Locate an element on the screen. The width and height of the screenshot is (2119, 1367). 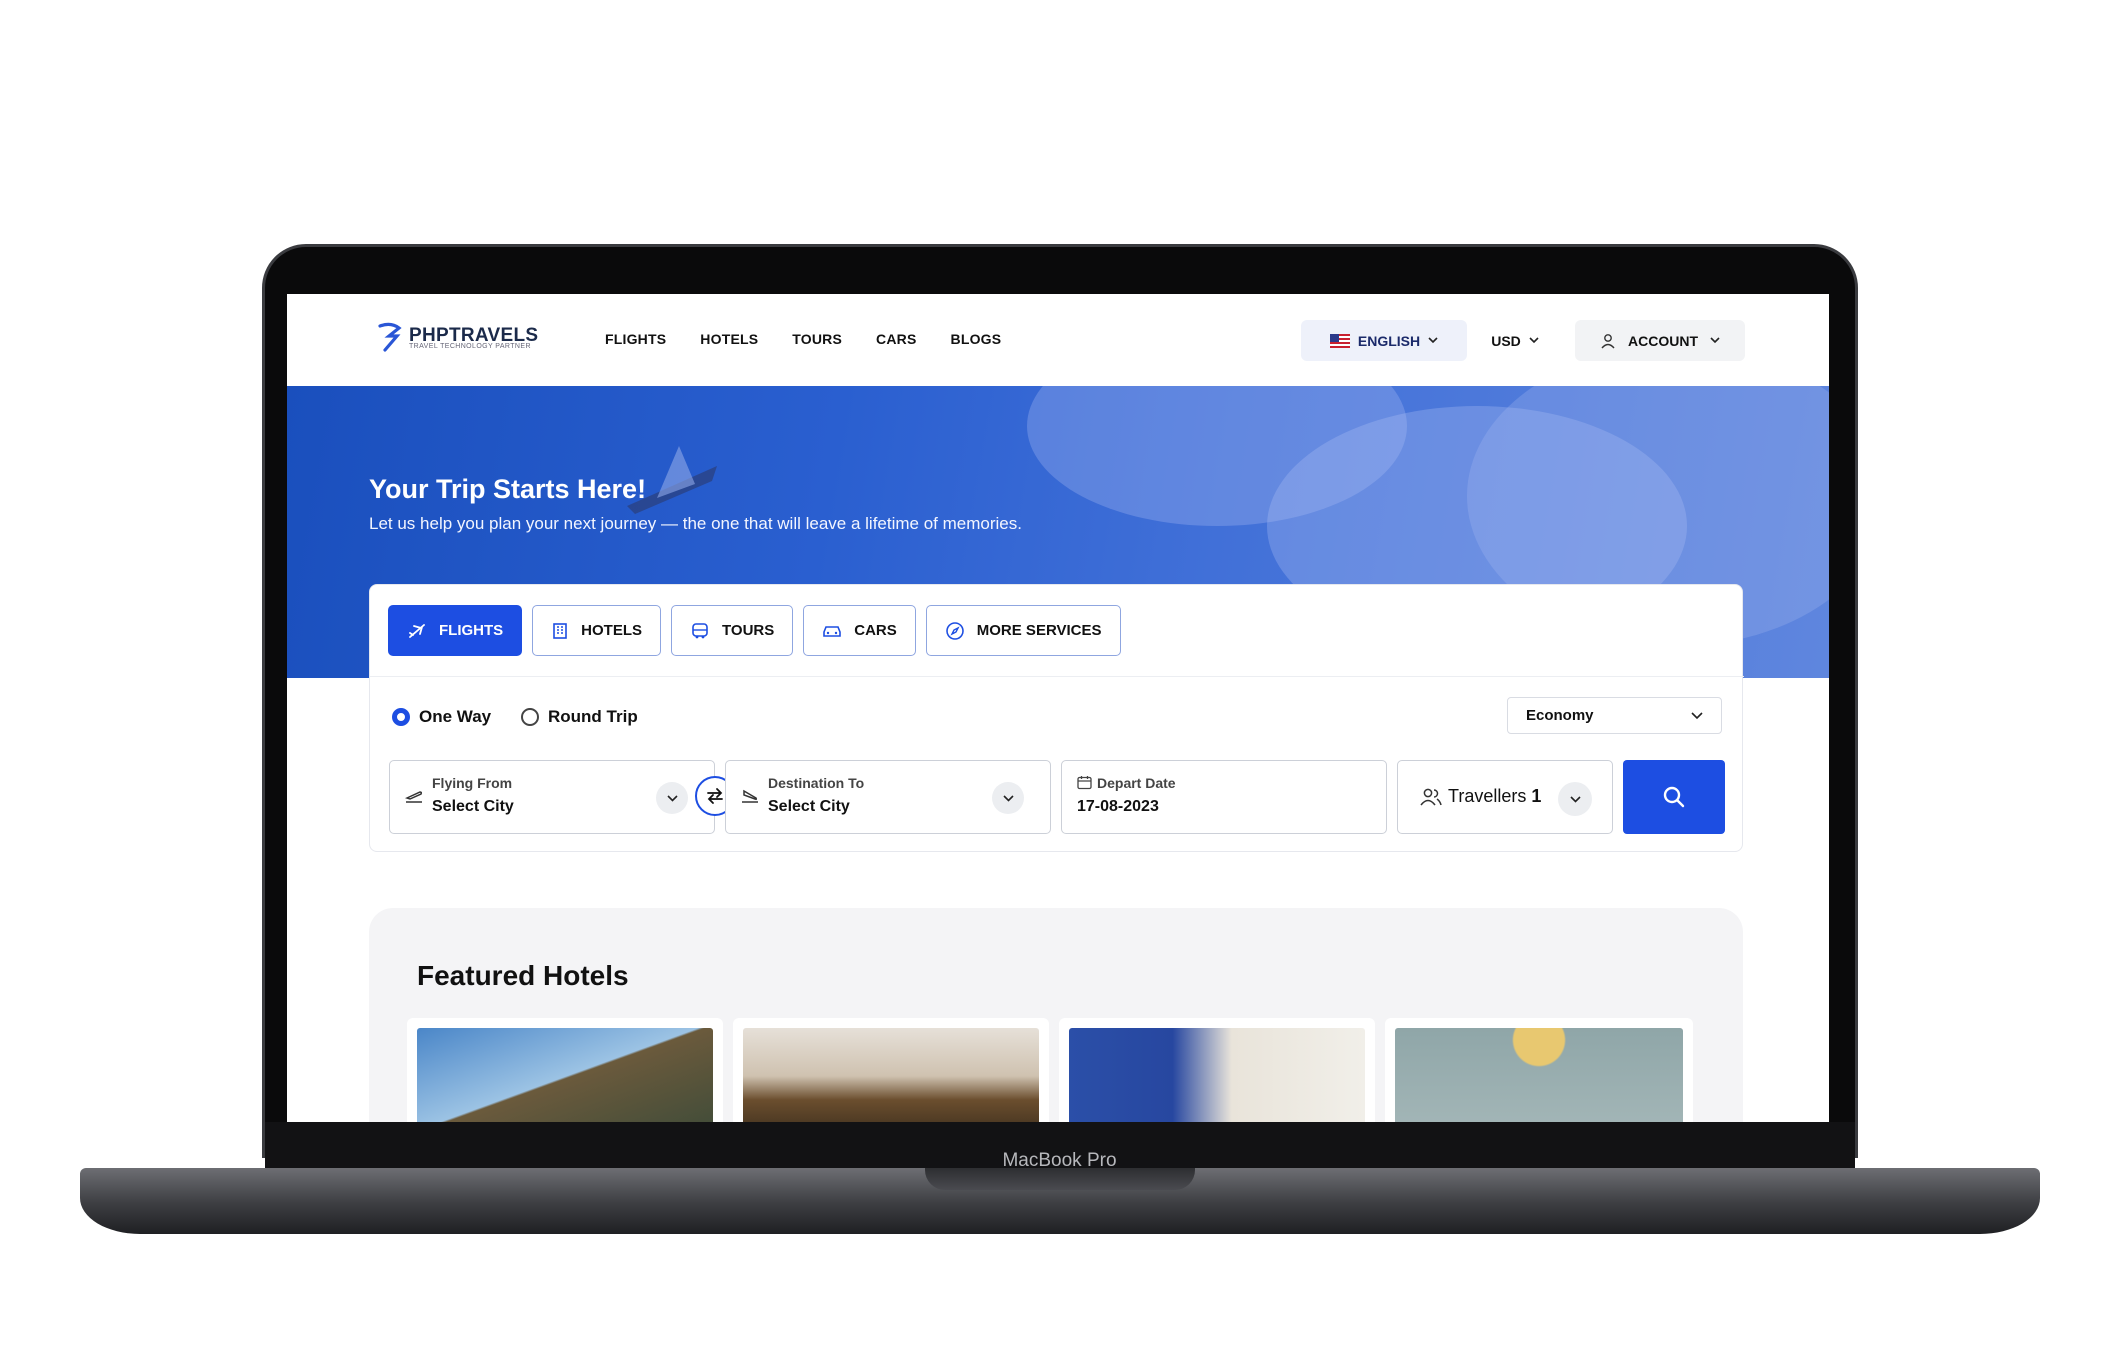
depart-date-field: Depart Date 17-08-2023 is located at coordinates (1224, 797).